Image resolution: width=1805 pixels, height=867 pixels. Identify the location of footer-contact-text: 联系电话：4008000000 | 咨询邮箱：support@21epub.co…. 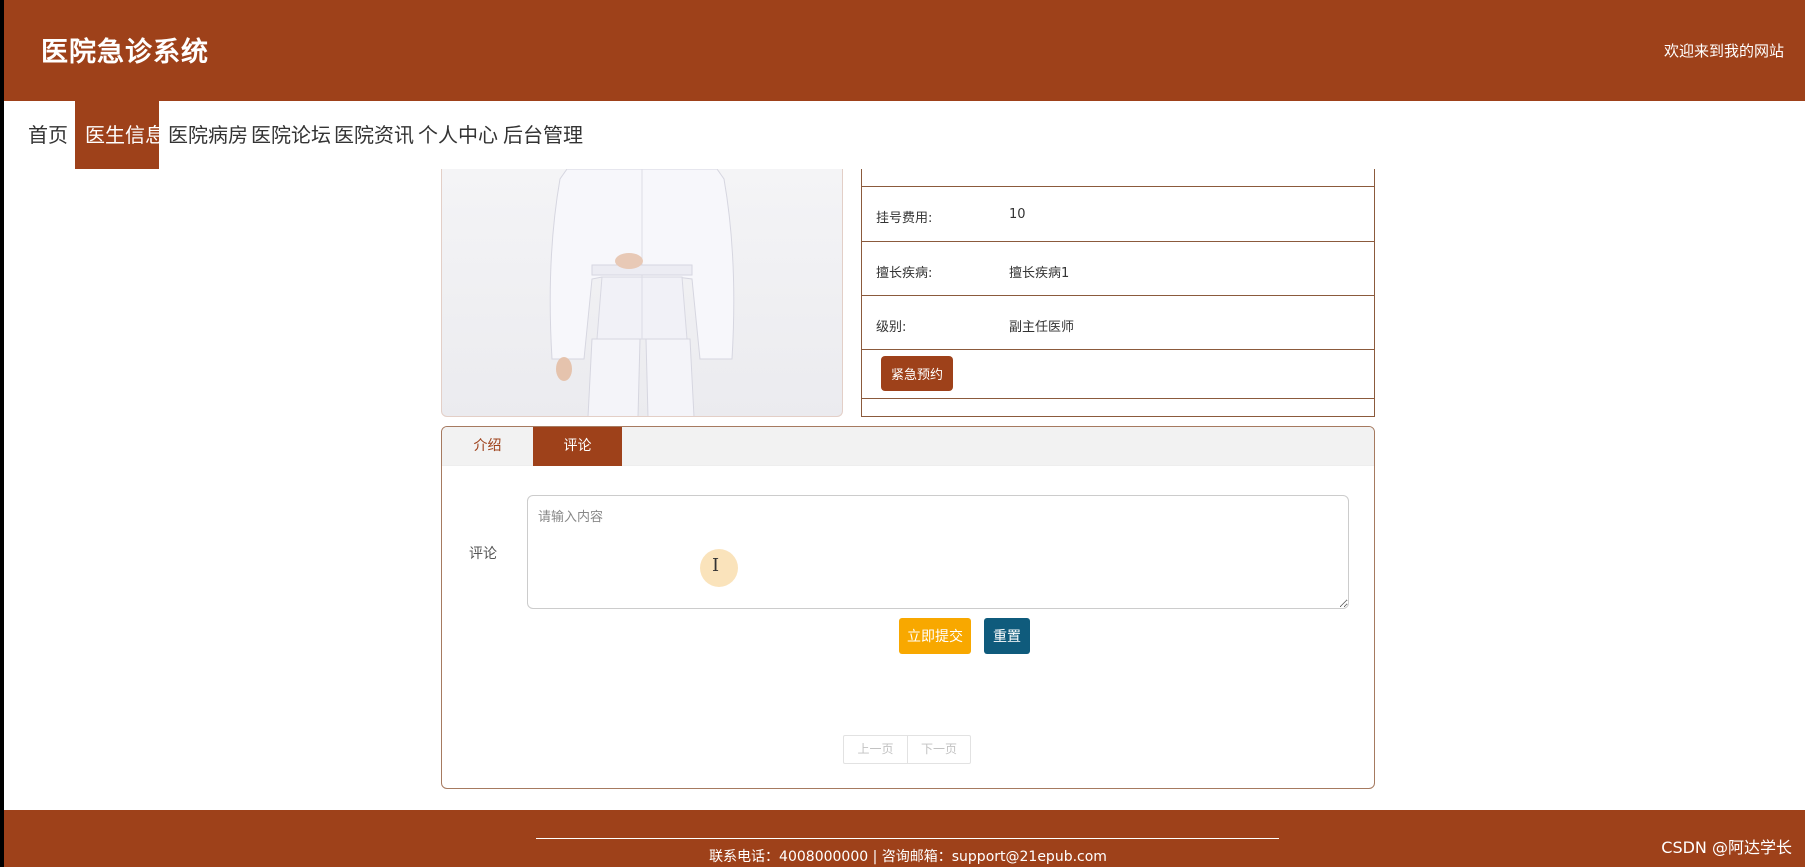
(908, 857).